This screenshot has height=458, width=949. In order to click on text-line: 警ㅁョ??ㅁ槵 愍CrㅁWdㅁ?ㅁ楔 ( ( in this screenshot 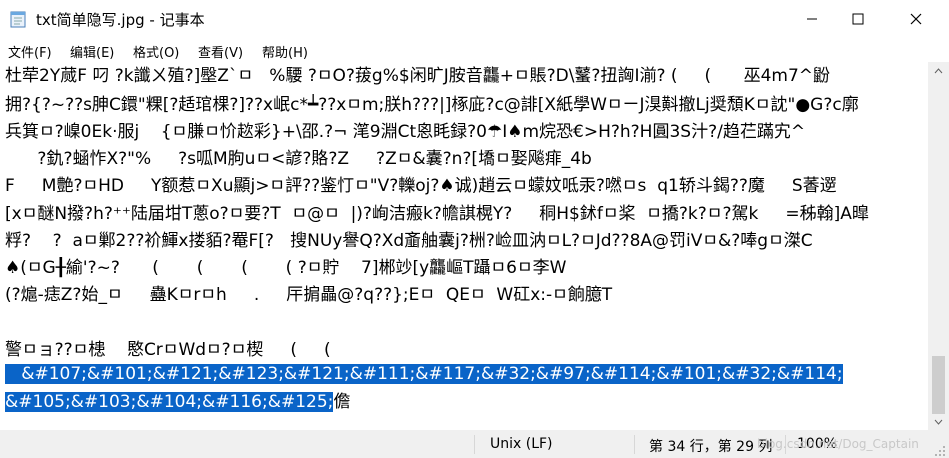, I will do `click(168, 350)`.